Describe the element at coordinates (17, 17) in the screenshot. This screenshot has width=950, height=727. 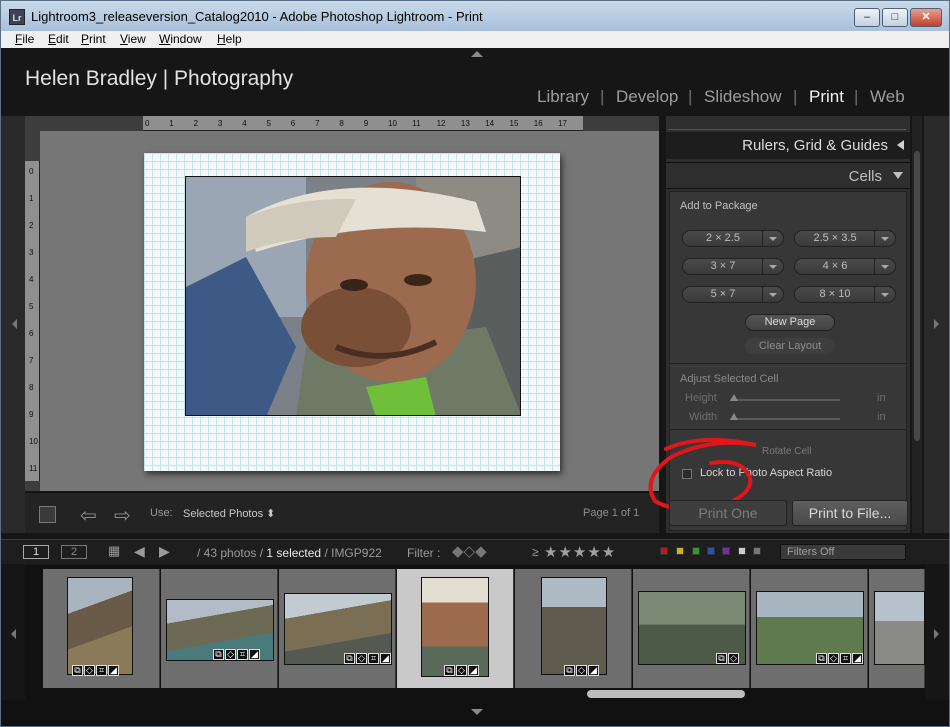
I see `lightroom-app-icon: Lr` at that location.